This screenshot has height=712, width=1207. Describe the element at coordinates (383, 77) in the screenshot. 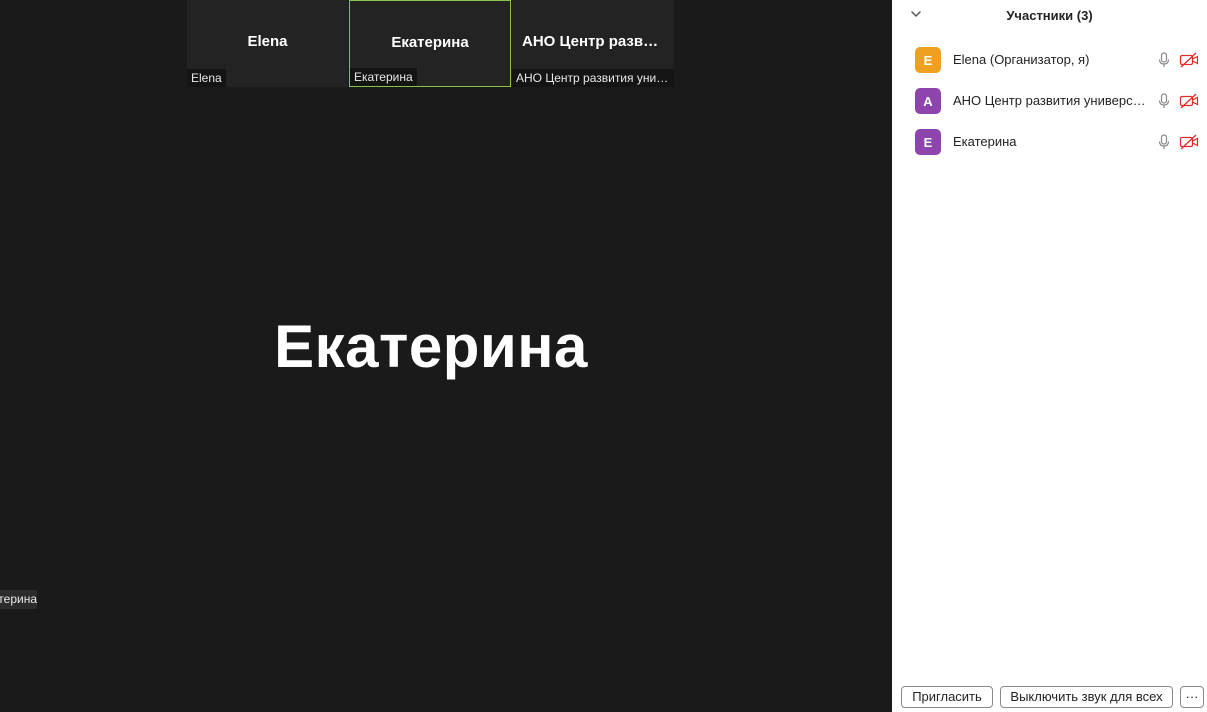

I see `tile-name-label: Екатерина` at that location.